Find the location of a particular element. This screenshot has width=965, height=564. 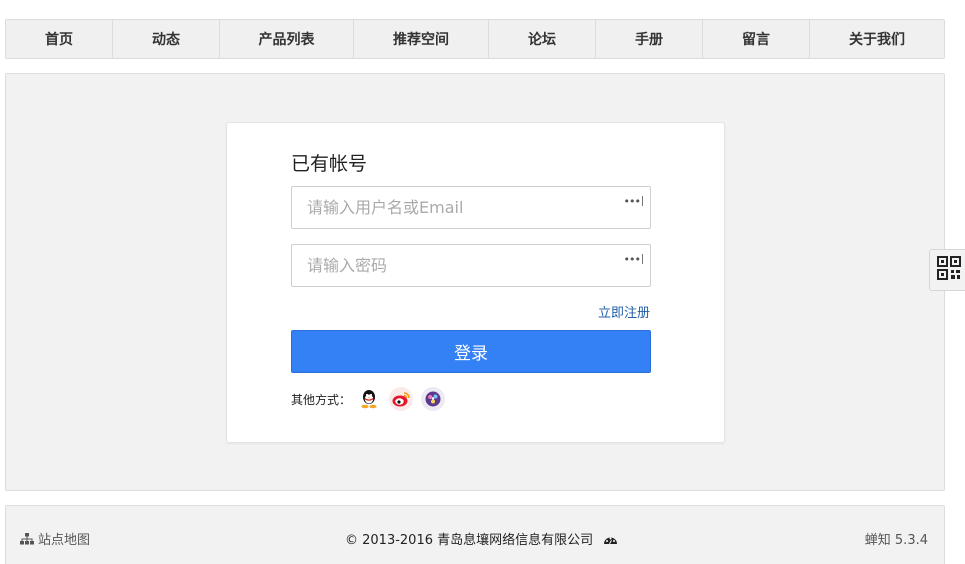

third-party-icon is located at coordinates (433, 399).